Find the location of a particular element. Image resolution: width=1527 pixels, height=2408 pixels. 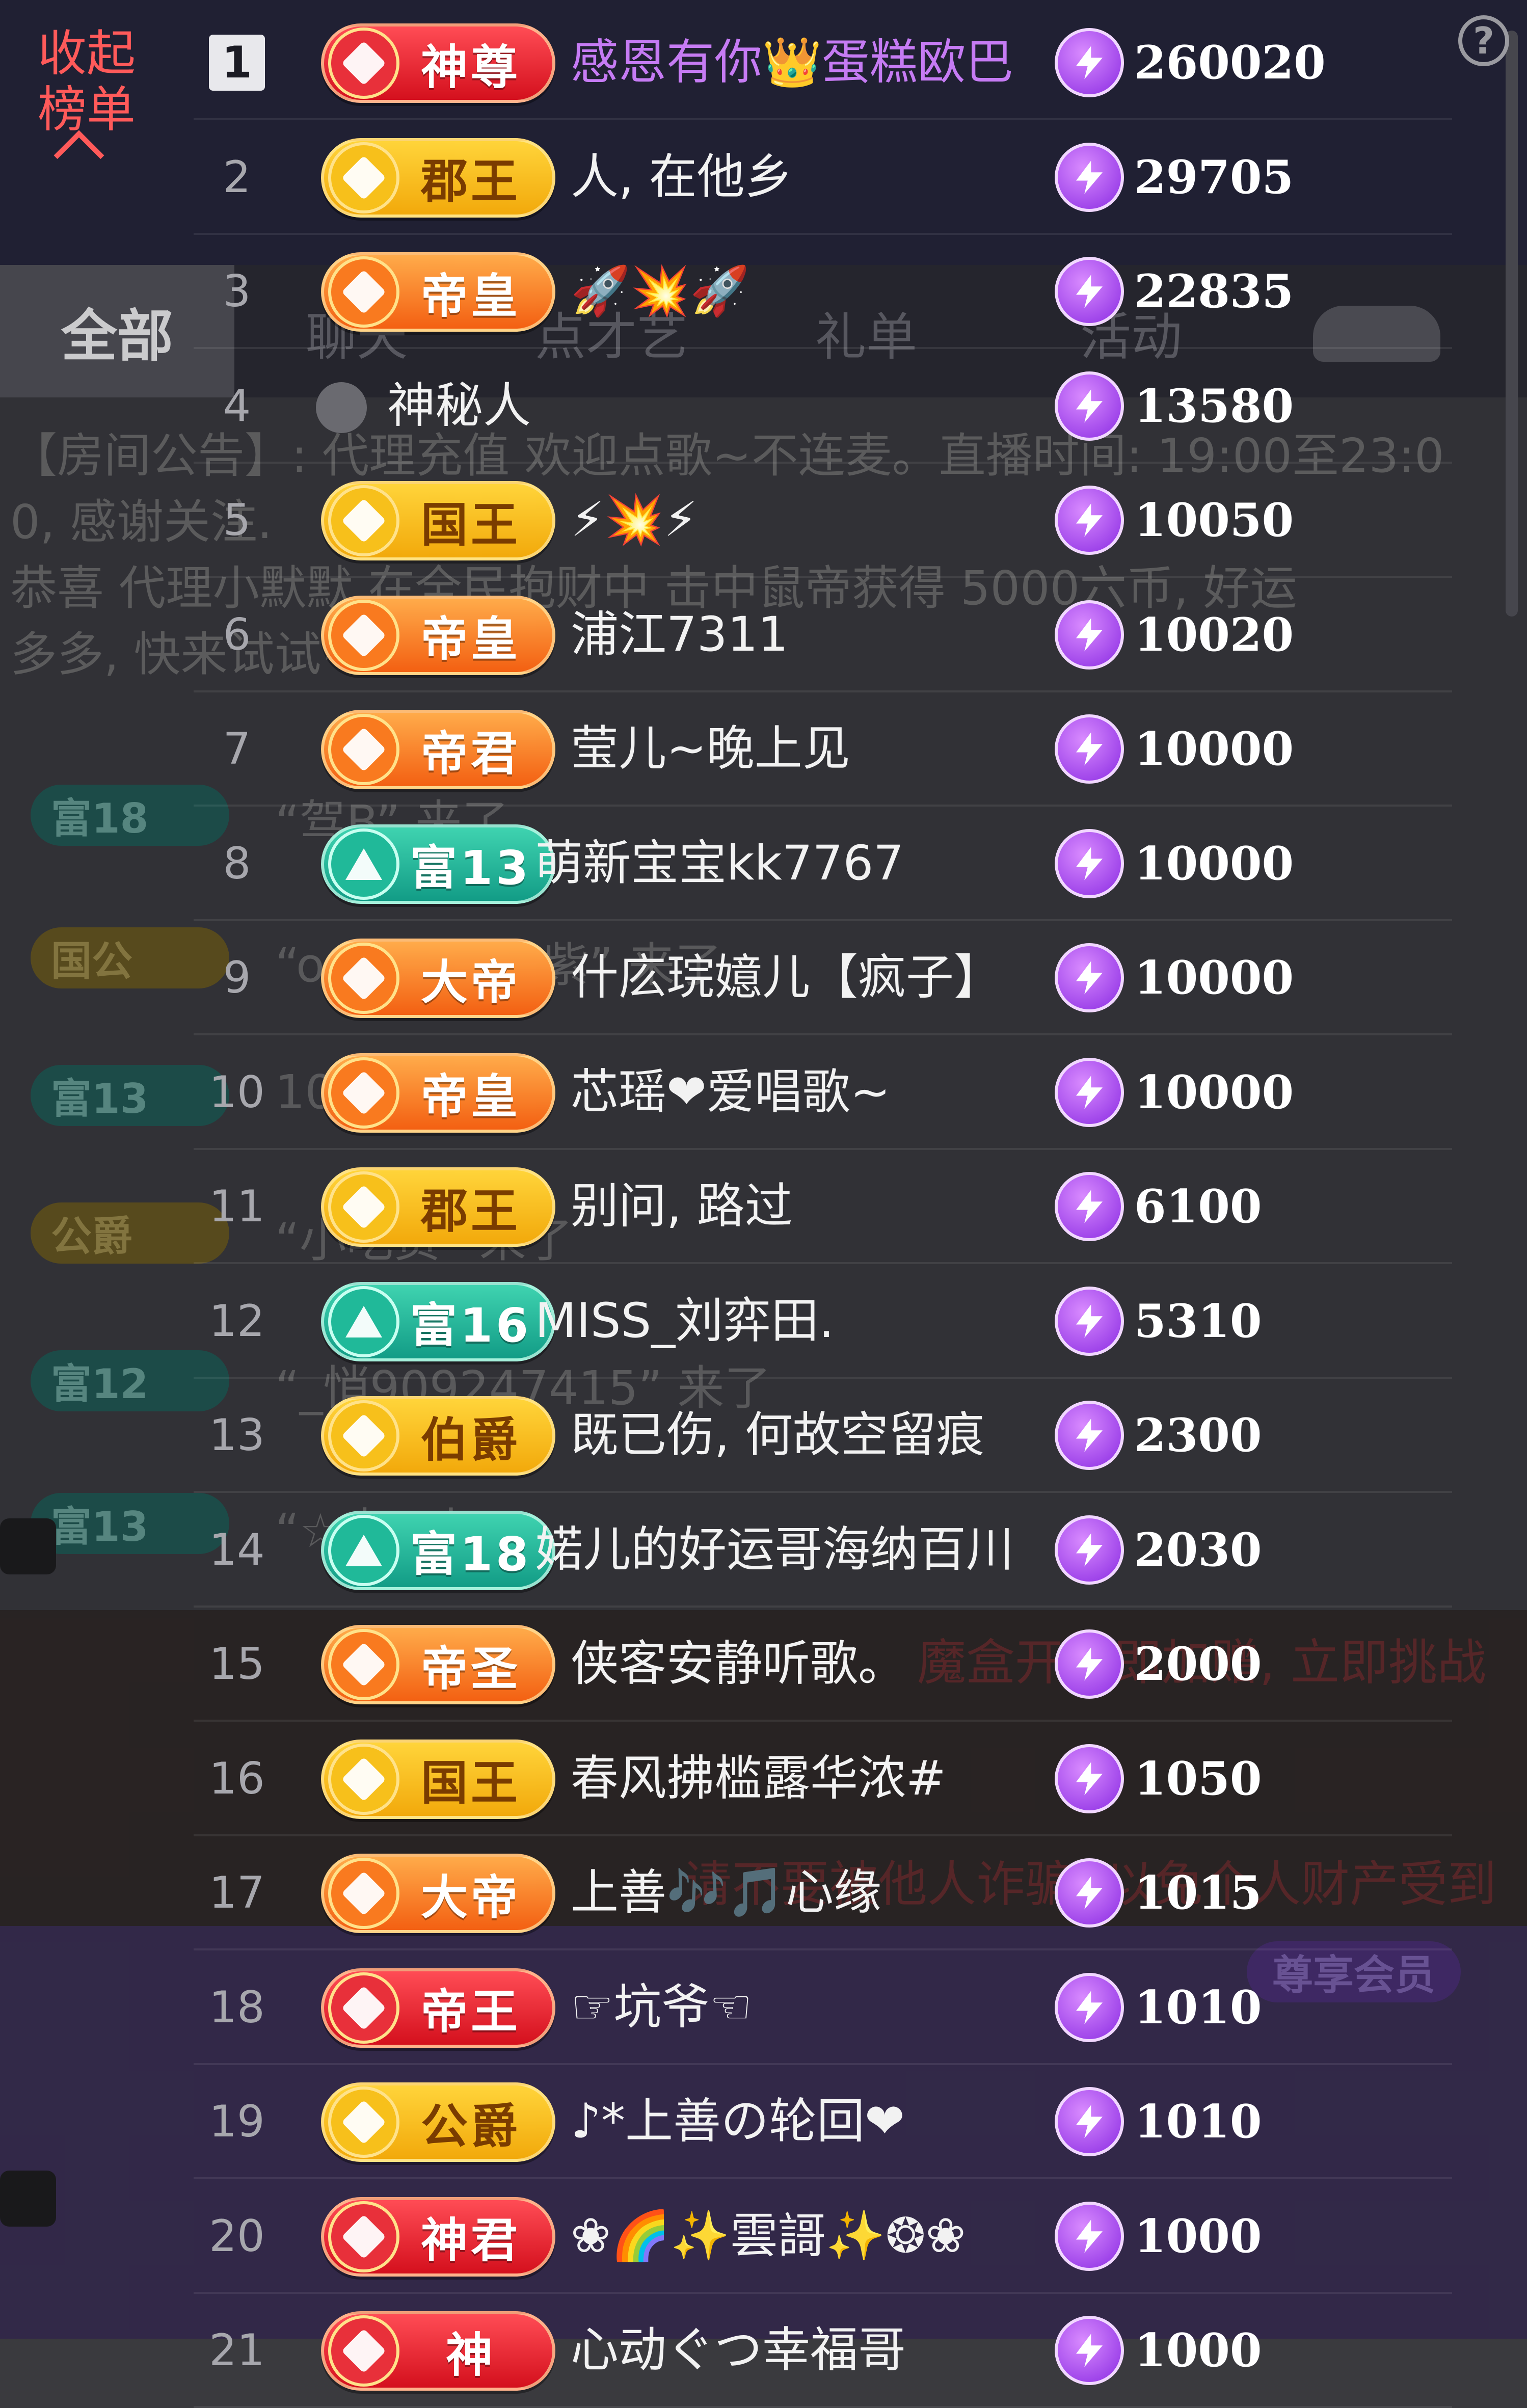

ranking-row: 9 大帝 什庅琓嬑儿【疯子】 10000 is located at coordinates (823, 977).